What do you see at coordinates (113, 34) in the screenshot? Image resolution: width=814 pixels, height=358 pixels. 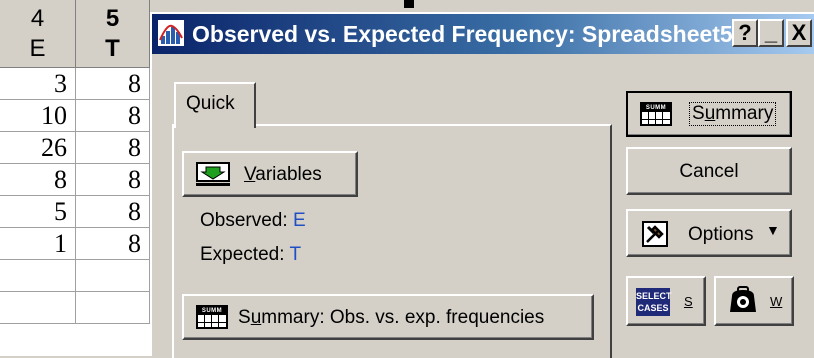 I see `column-header-5: 5 T` at bounding box center [113, 34].